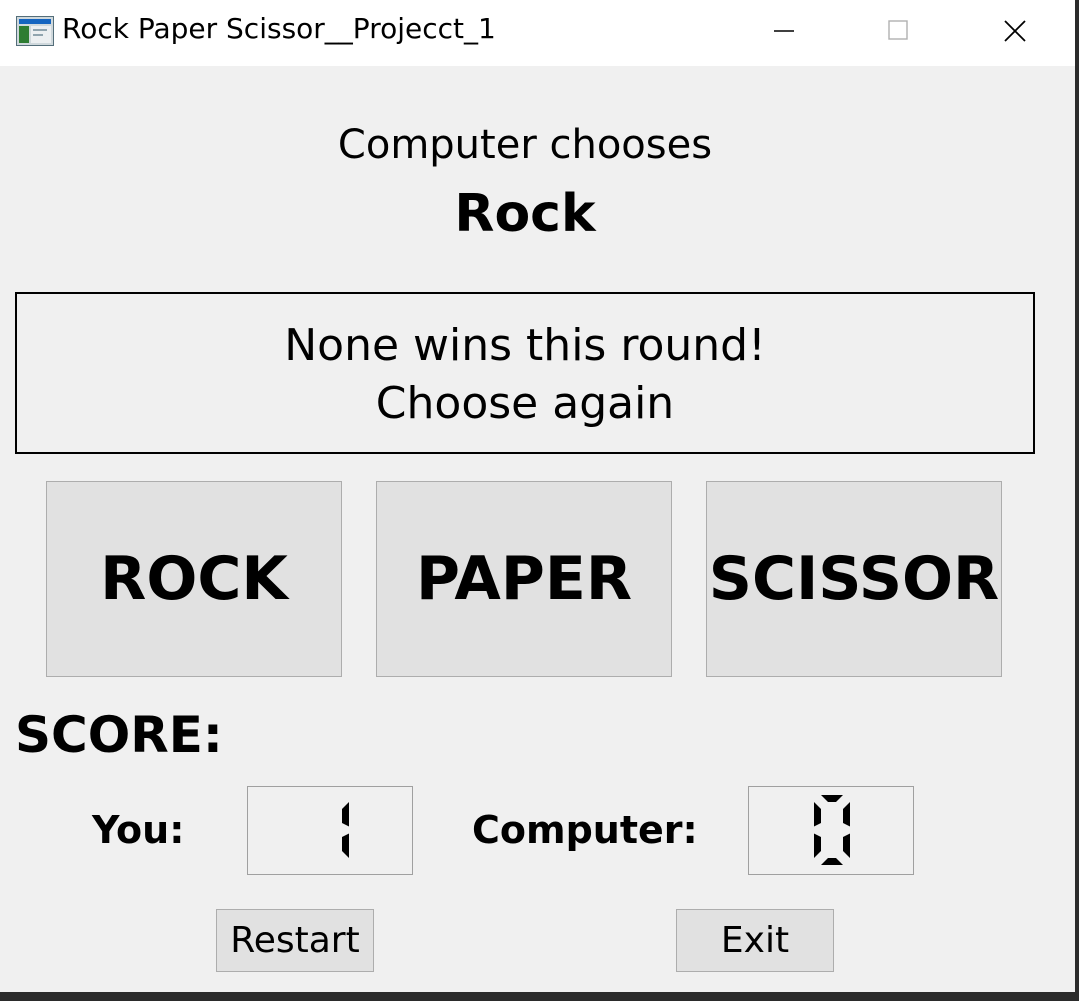 The height and width of the screenshot is (1001, 1079). I want to click on app-icon, so click(35, 31).